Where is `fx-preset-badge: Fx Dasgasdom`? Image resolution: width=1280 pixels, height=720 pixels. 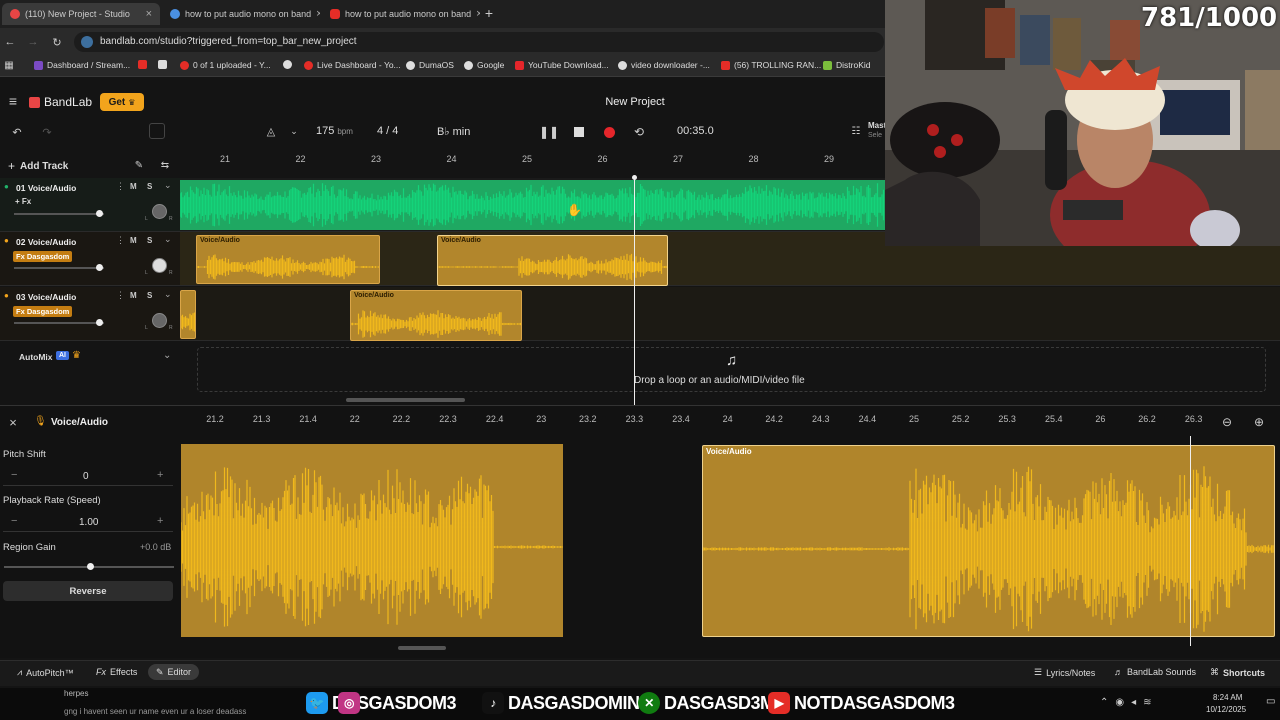
fx-preset-badge: Fx Dasgasdom is located at coordinates (43, 311).